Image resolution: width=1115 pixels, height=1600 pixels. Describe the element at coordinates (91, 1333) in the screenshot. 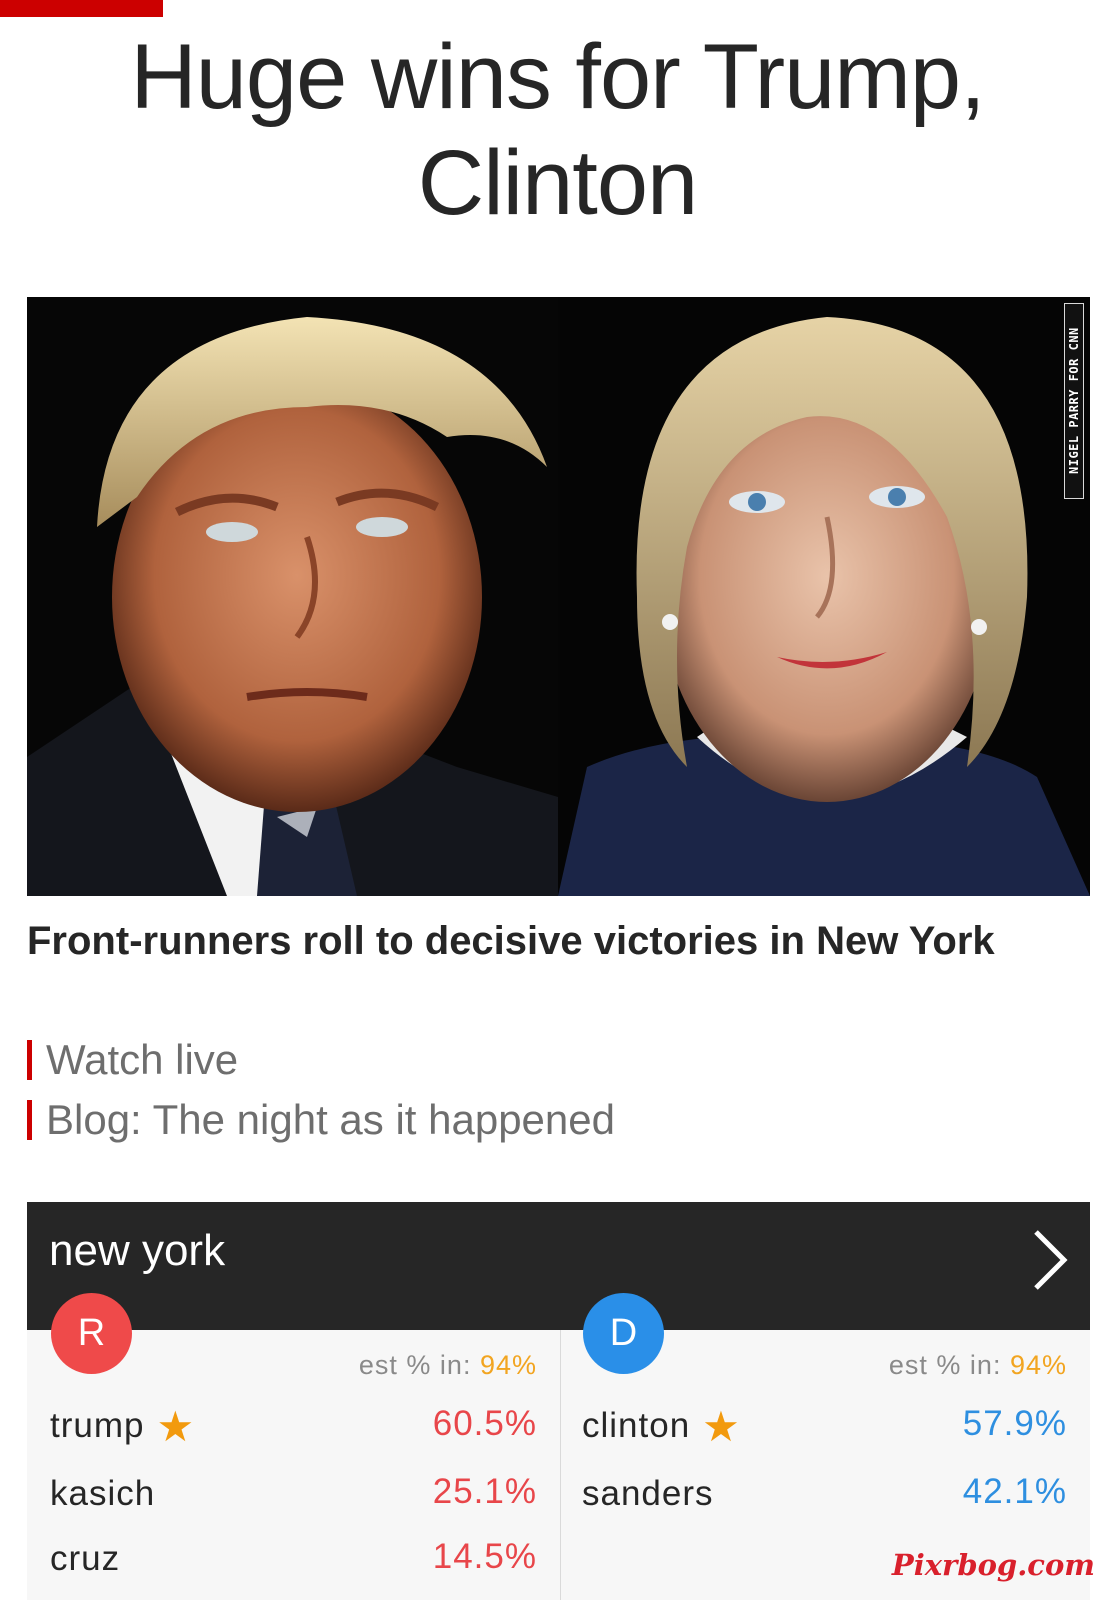

I see `republican-badge: R` at that location.